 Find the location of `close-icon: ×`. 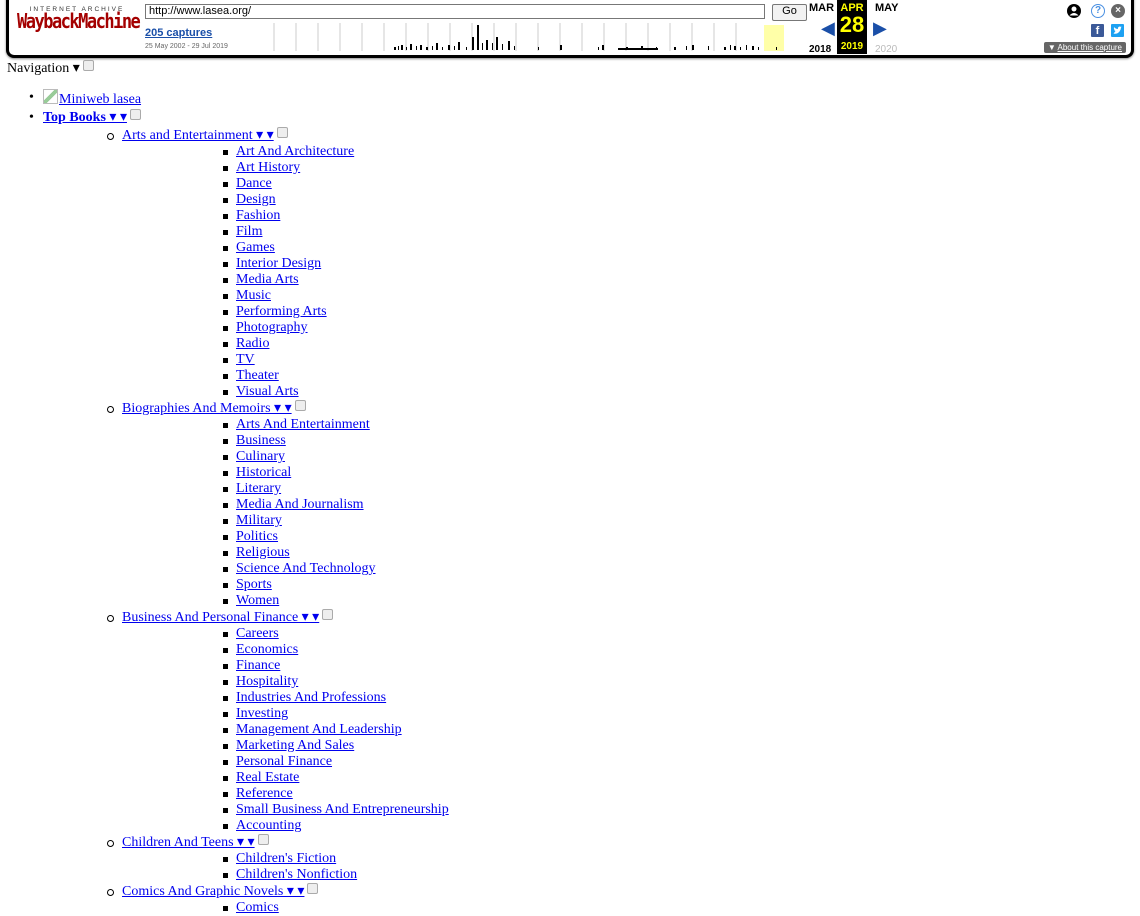

close-icon: × is located at coordinates (1118, 11).